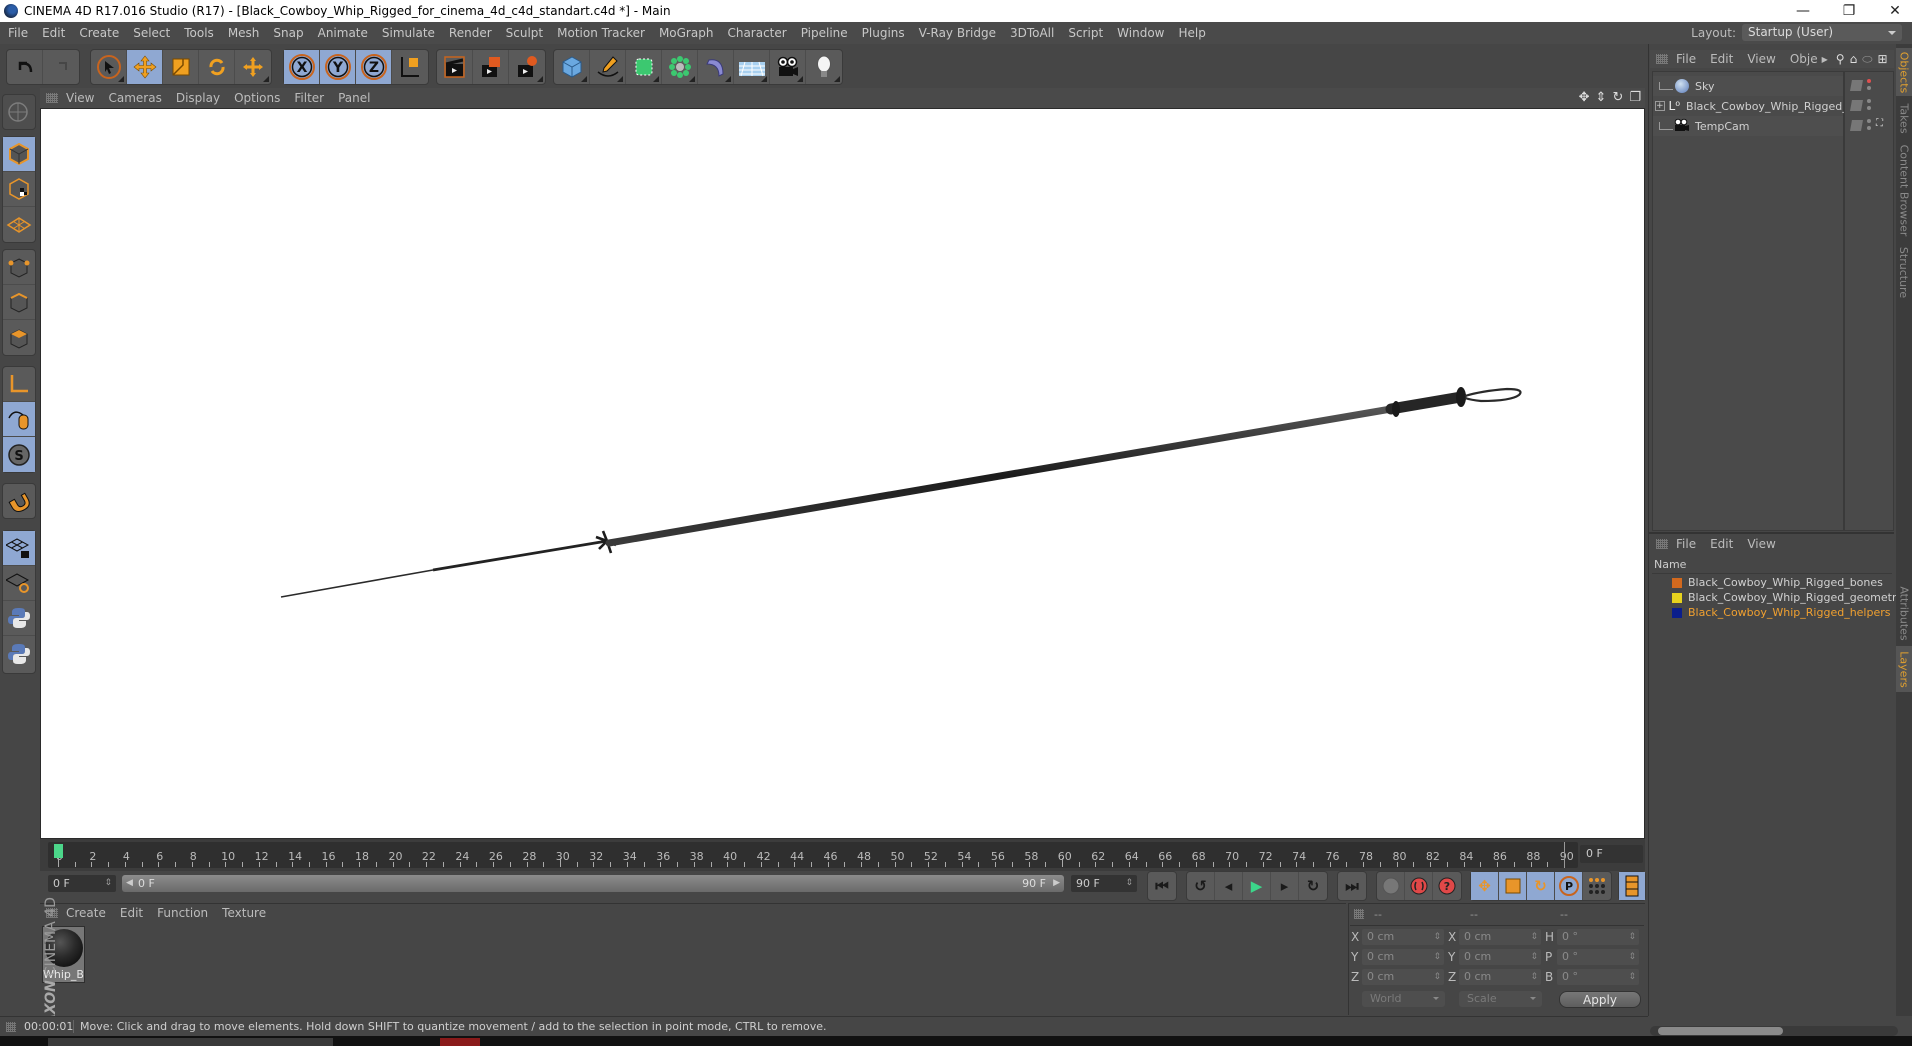 This screenshot has height=1046, width=1912. Describe the element at coordinates (58, 851) in the screenshot. I see `playhead` at that location.